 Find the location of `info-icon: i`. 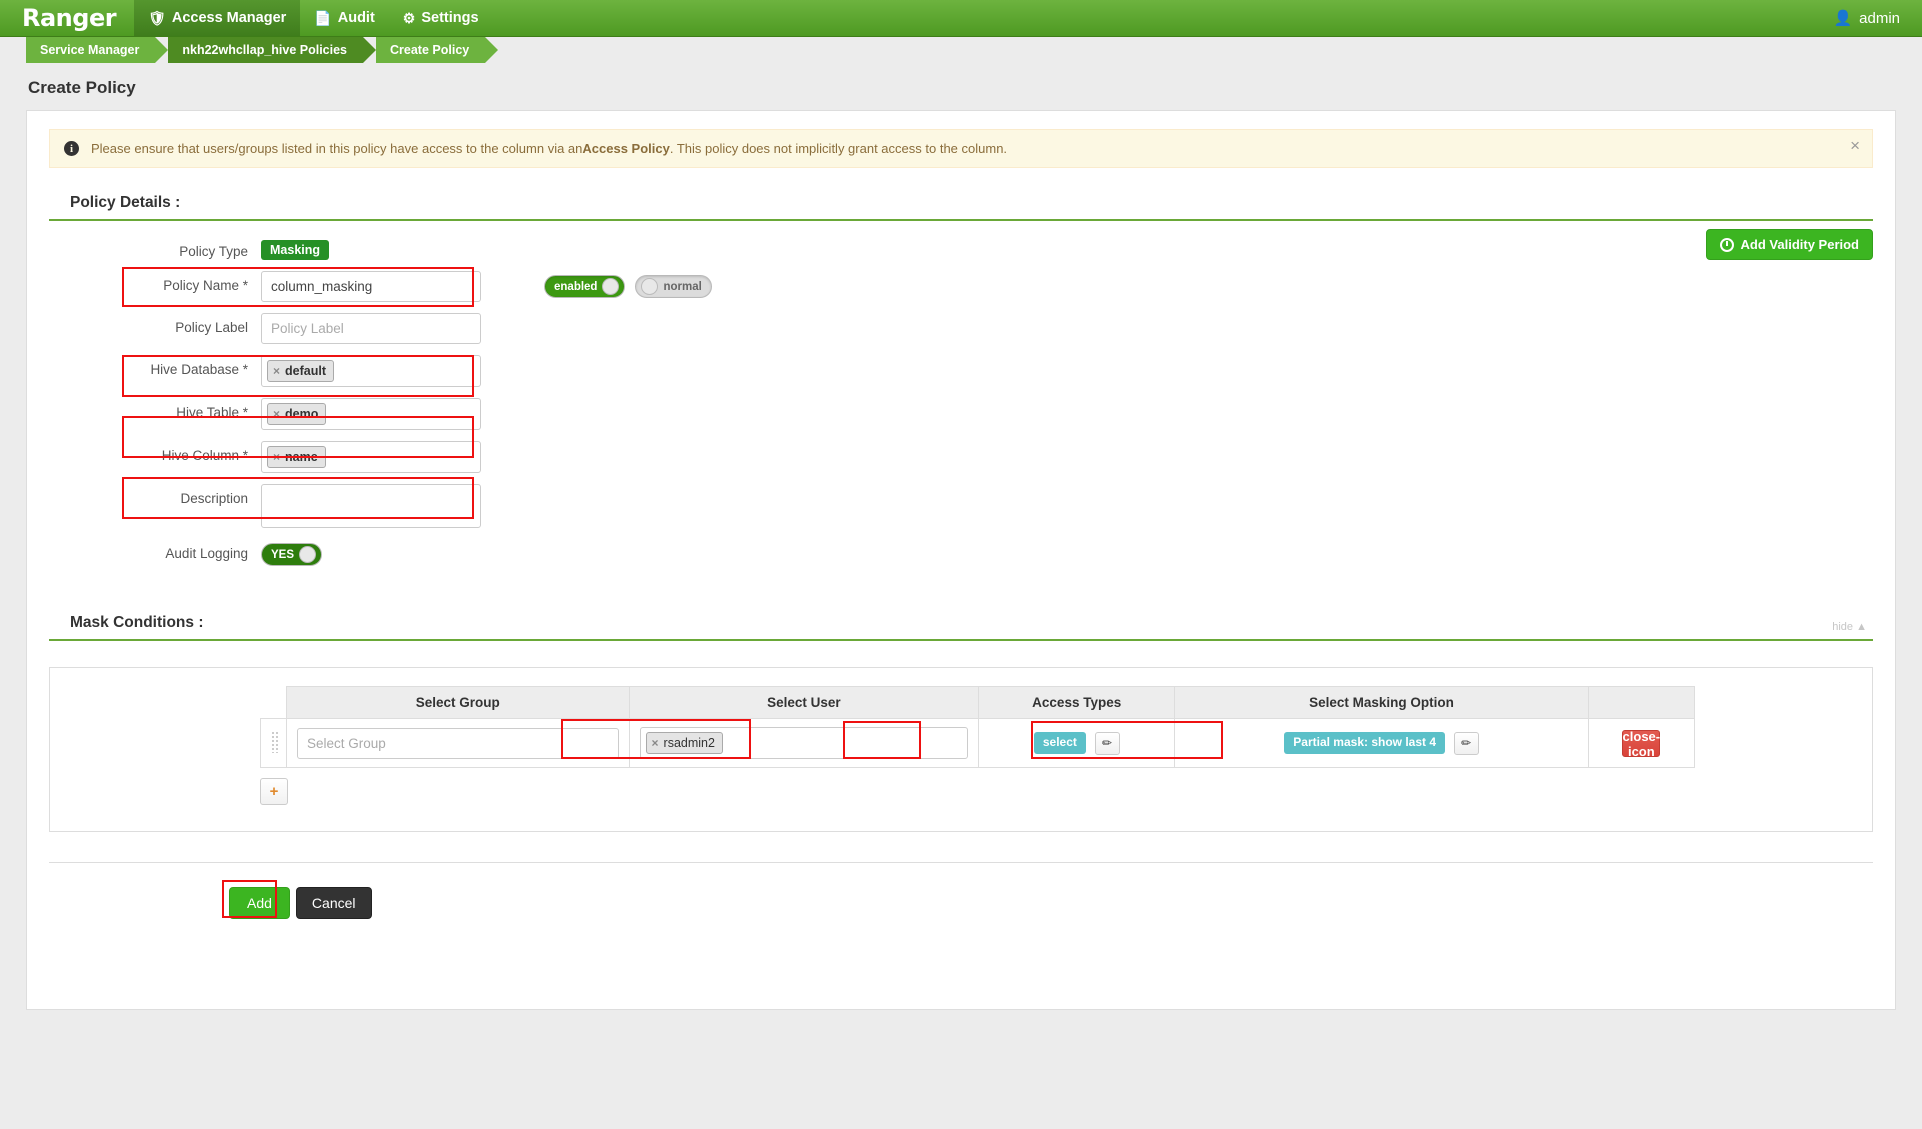

info-icon: i is located at coordinates (71, 148).